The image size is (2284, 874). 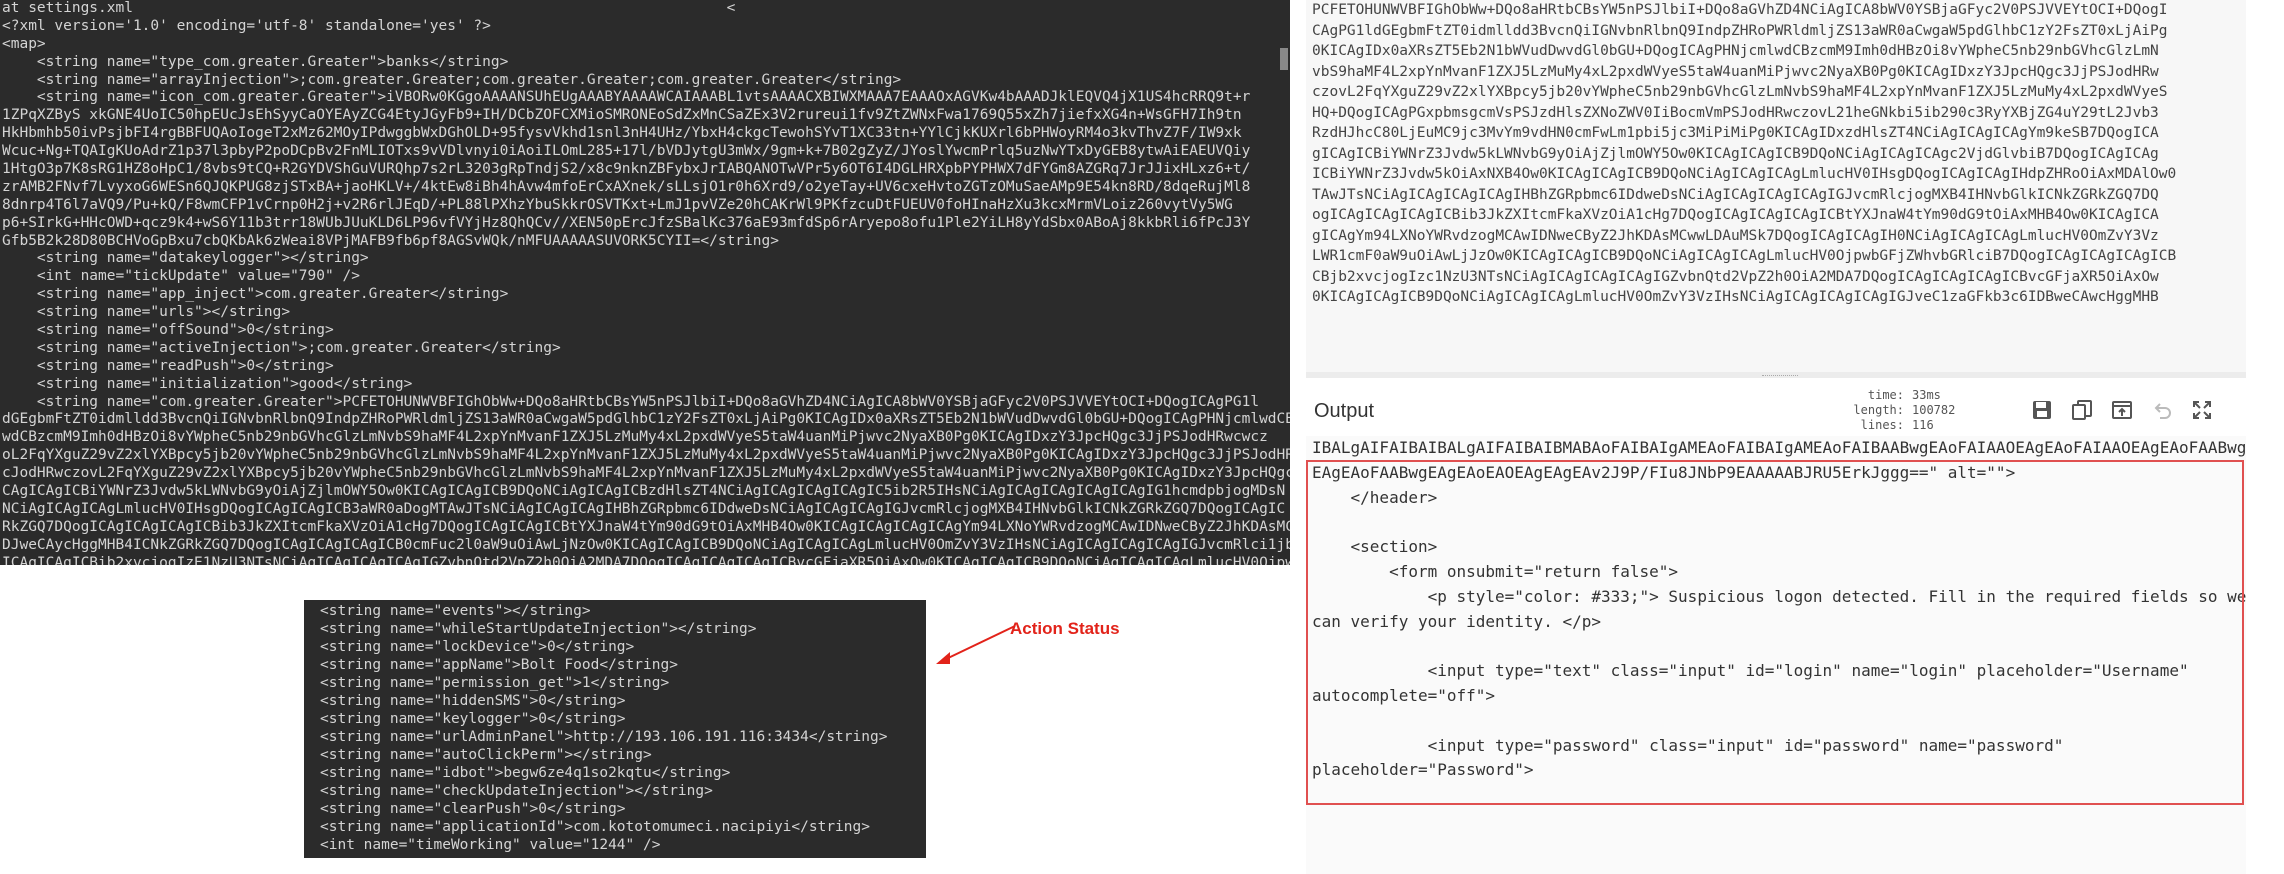 What do you see at coordinates (2202, 410) in the screenshot?
I see `maximize-icon` at bounding box center [2202, 410].